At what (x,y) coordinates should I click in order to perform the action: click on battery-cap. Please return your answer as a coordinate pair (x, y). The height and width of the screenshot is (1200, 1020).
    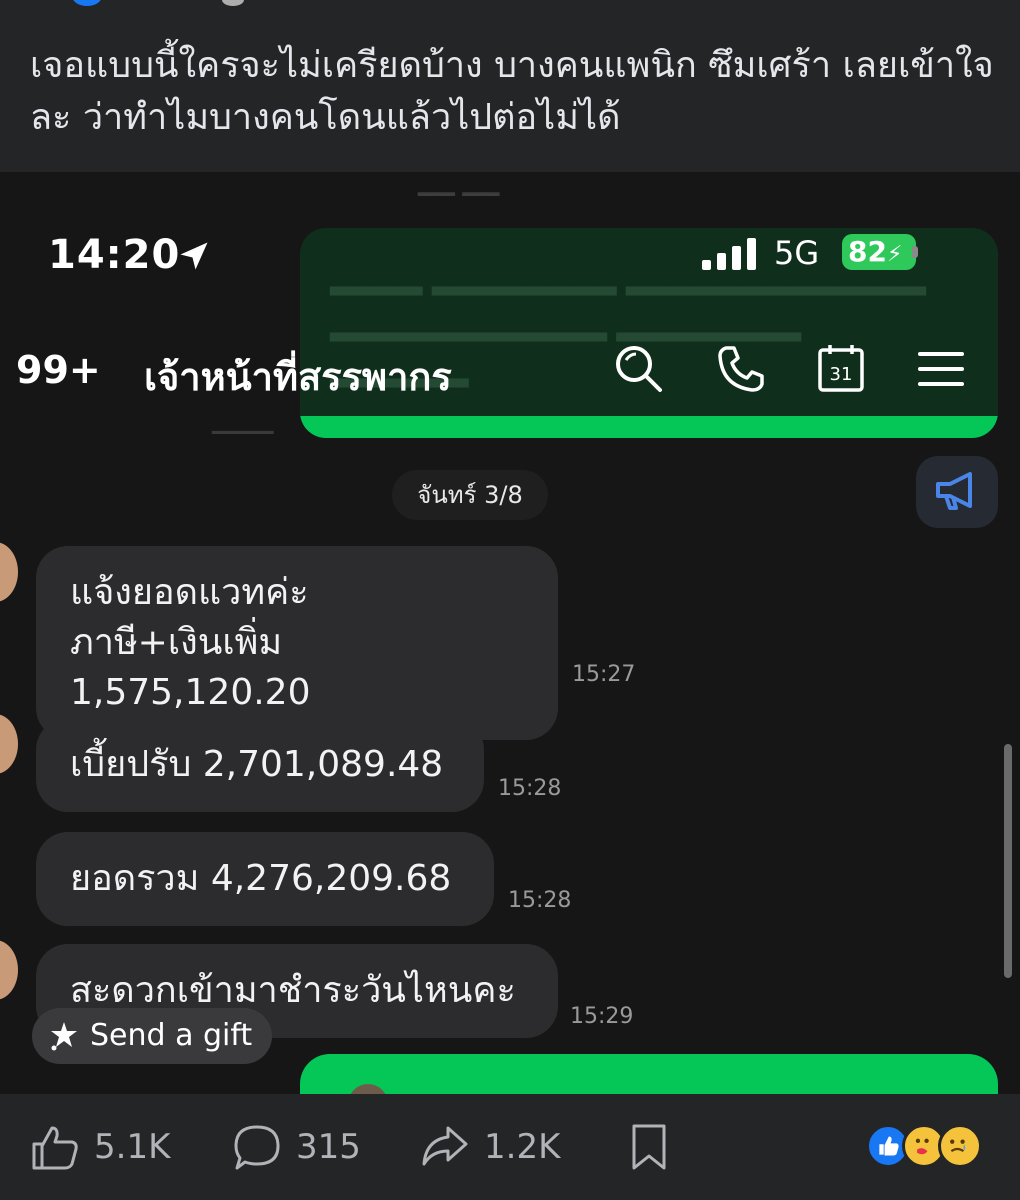
    Looking at the image, I should click on (915, 252).